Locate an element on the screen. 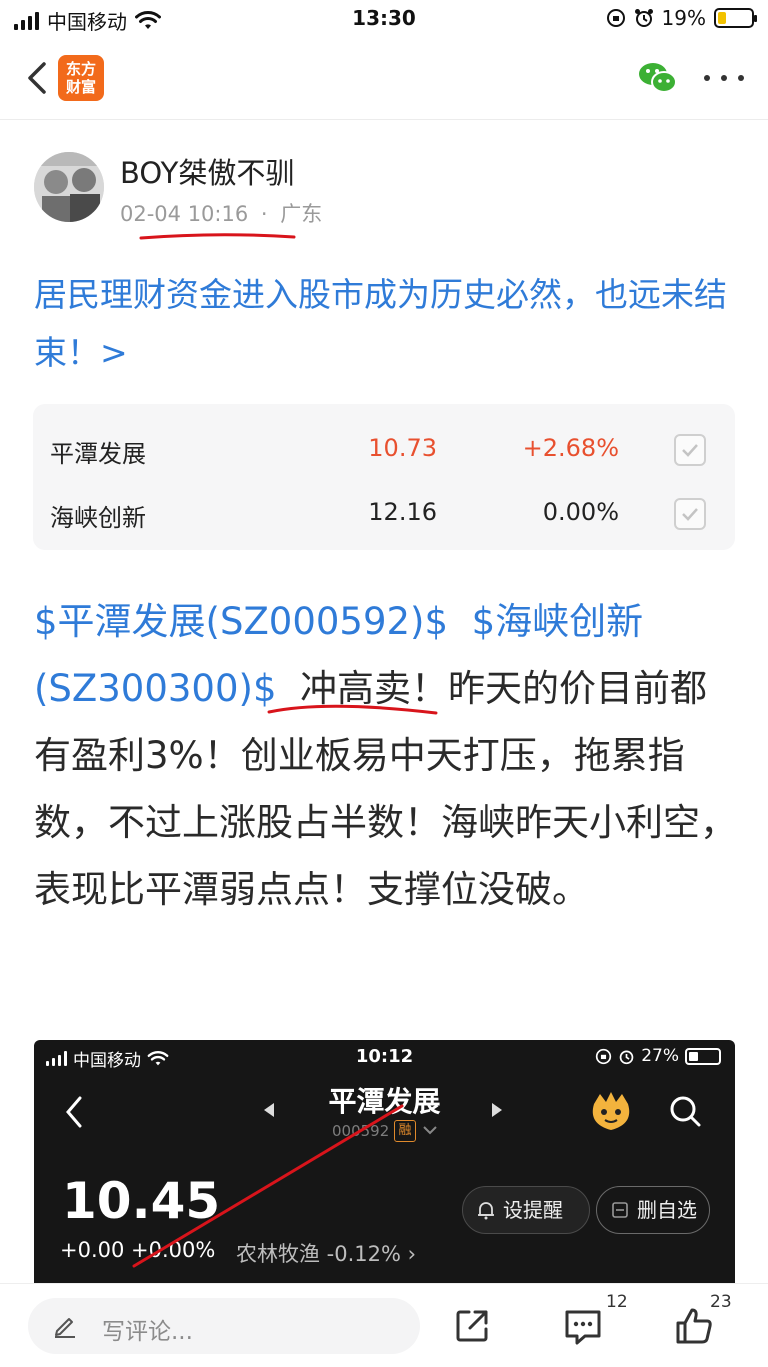 Image resolution: width=768 pixels, height=1367 pixels. date-underline-annotation is located at coordinates (217, 236).